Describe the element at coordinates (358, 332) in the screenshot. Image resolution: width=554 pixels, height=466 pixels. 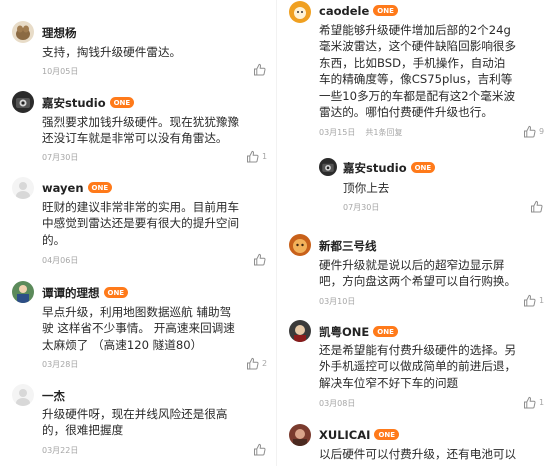
I see `username: 凯粤ONE ONE` at that location.